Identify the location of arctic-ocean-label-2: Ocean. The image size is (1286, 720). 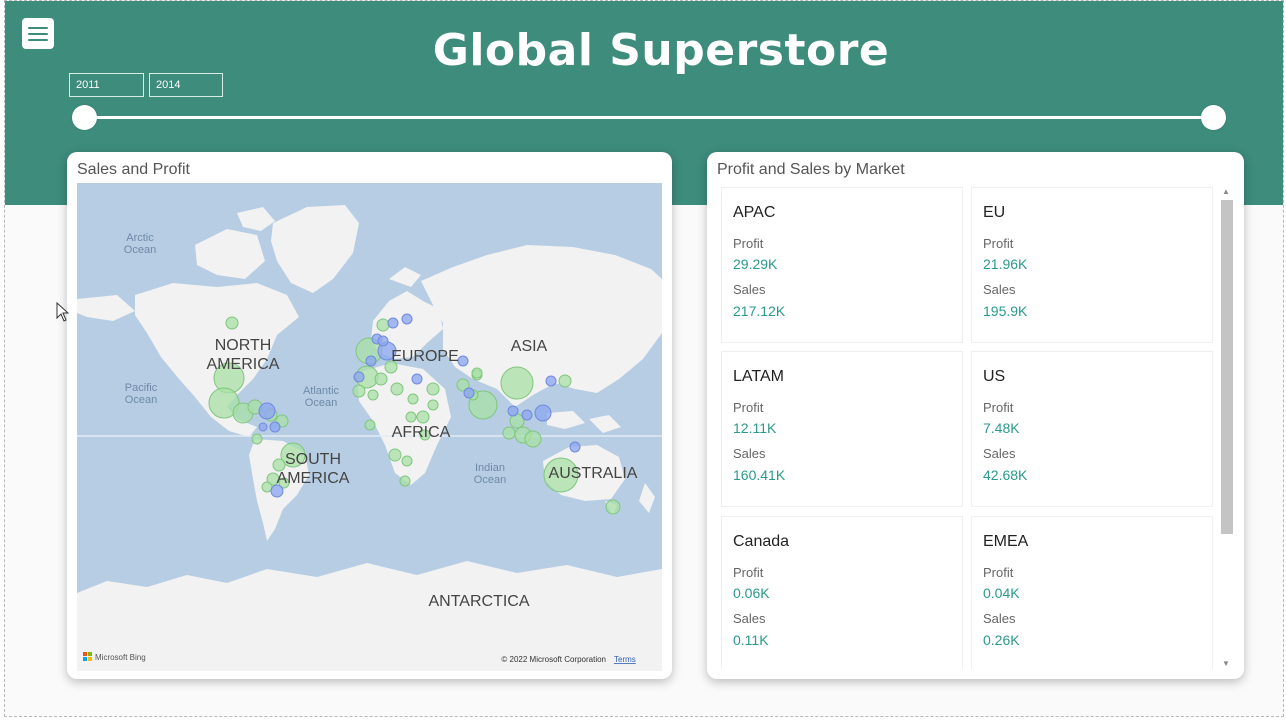
(140, 250).